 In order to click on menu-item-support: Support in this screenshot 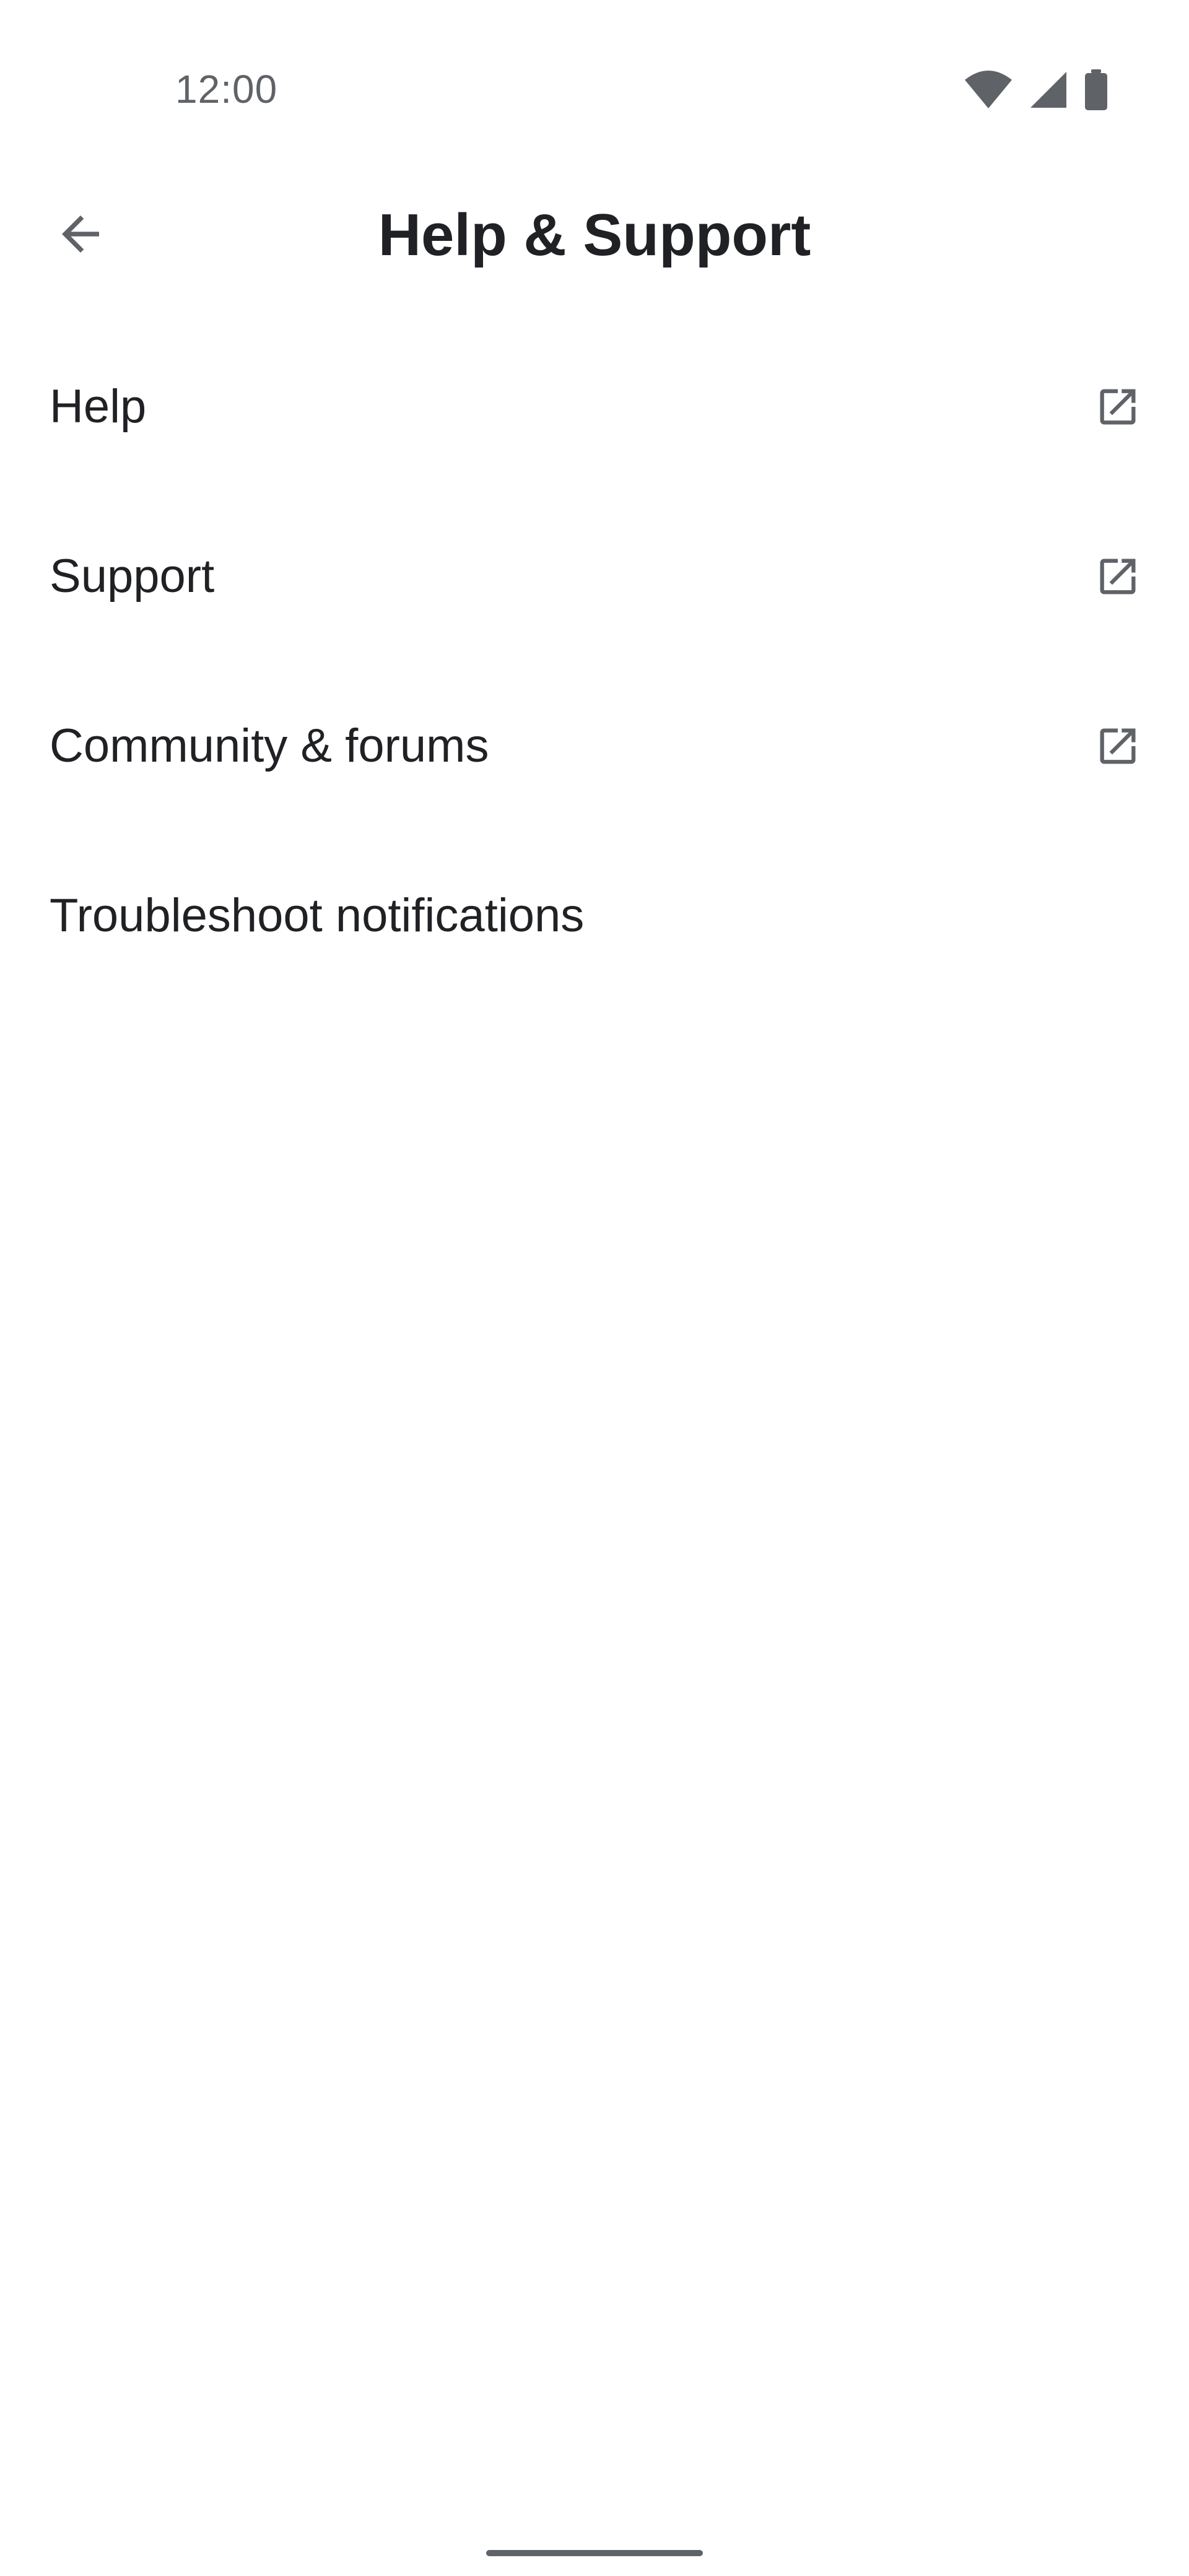, I will do `click(594, 576)`.